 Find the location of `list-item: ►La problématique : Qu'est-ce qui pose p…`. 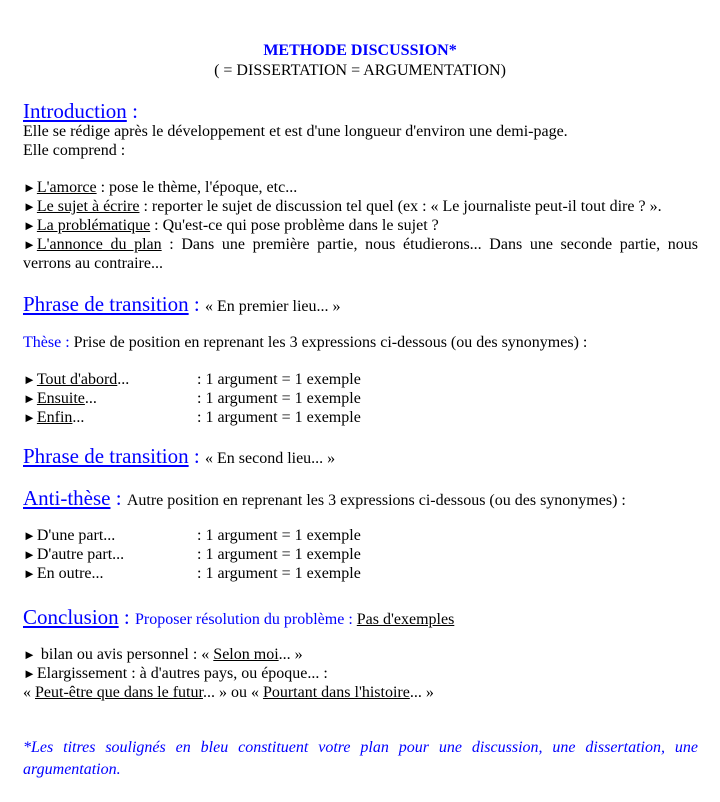

list-item: ►La problématique : Qu'est-ce qui pose p… is located at coordinates (231, 225).